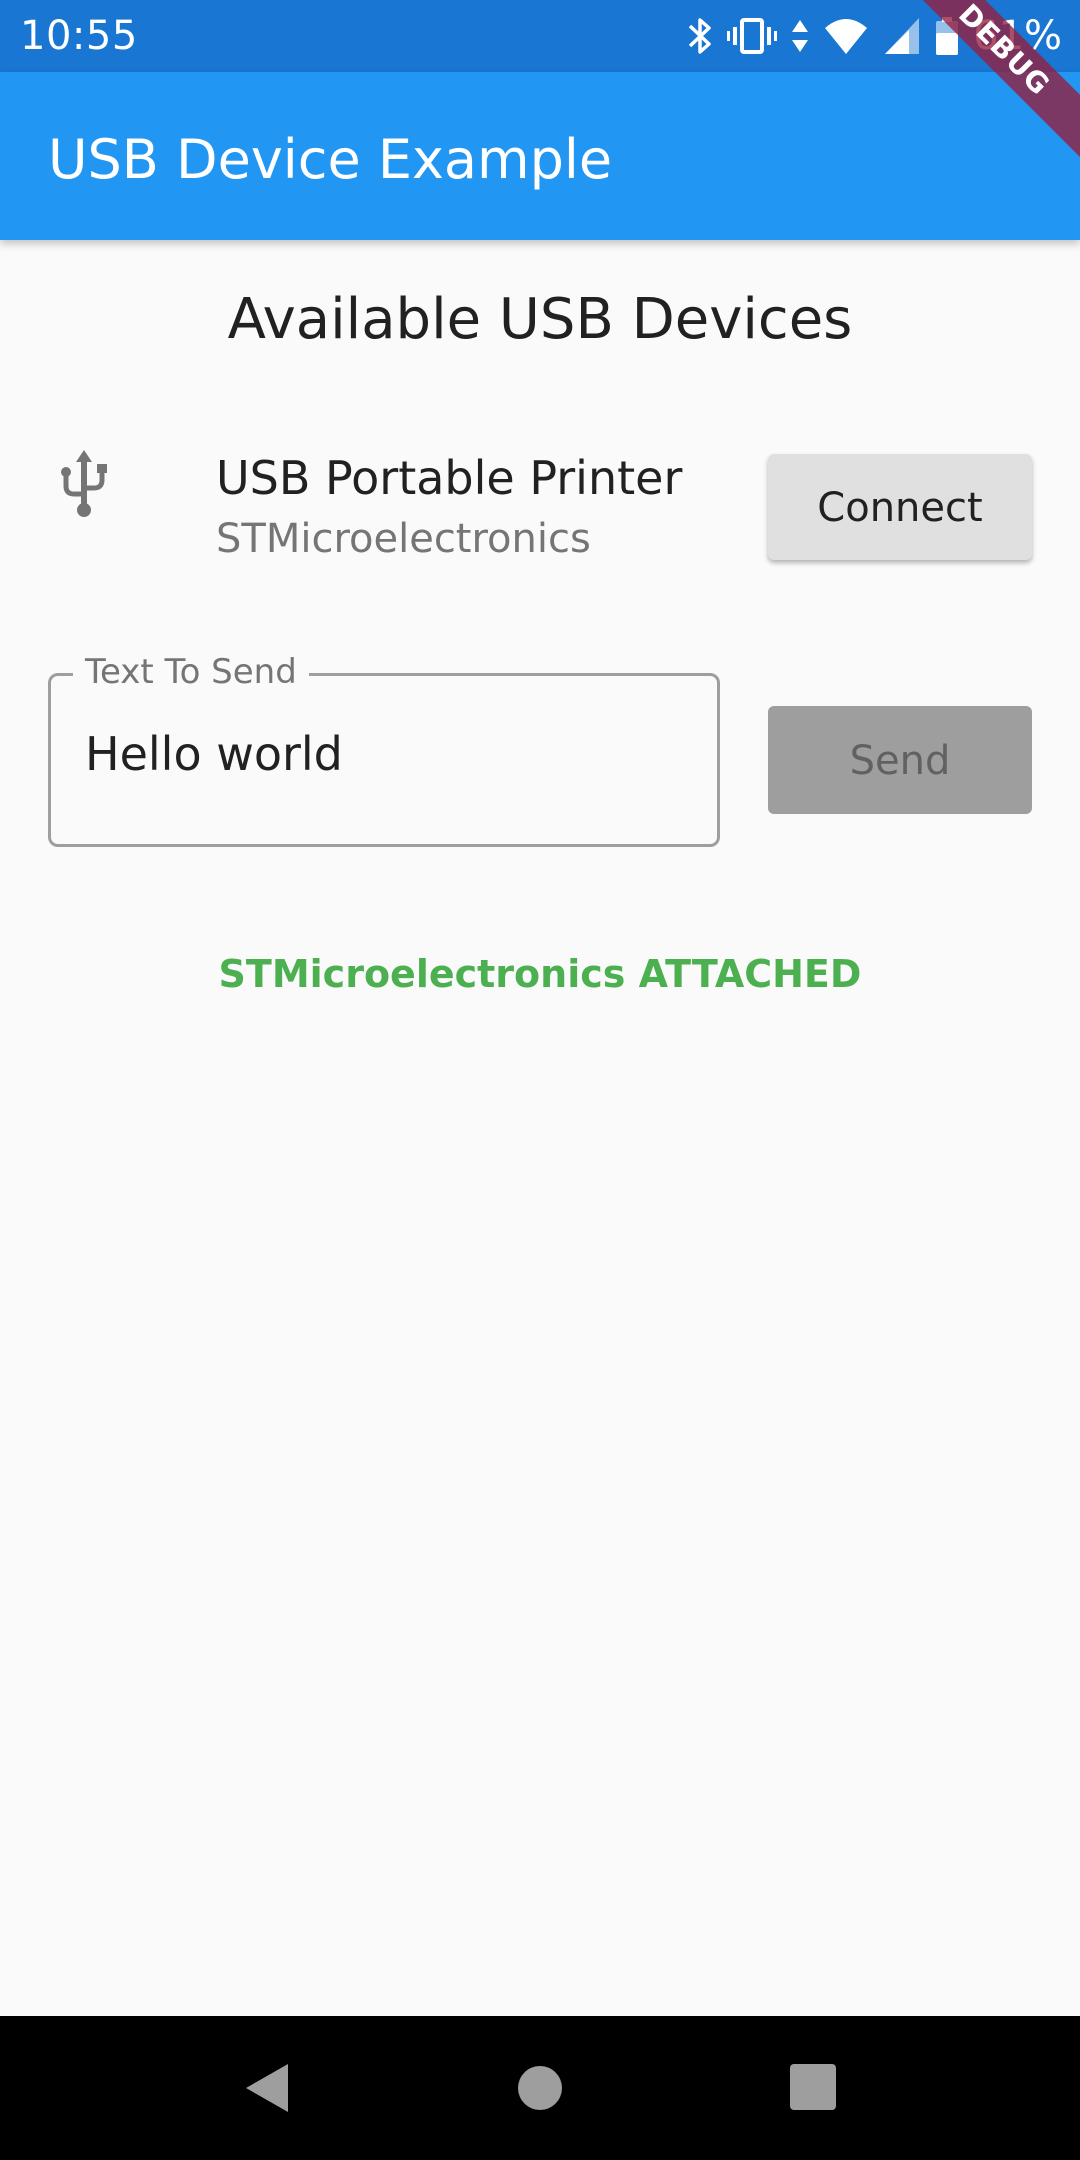  Describe the element at coordinates (540, 974) in the screenshot. I see `status-message: STMicroelectronics ATTACHED` at that location.